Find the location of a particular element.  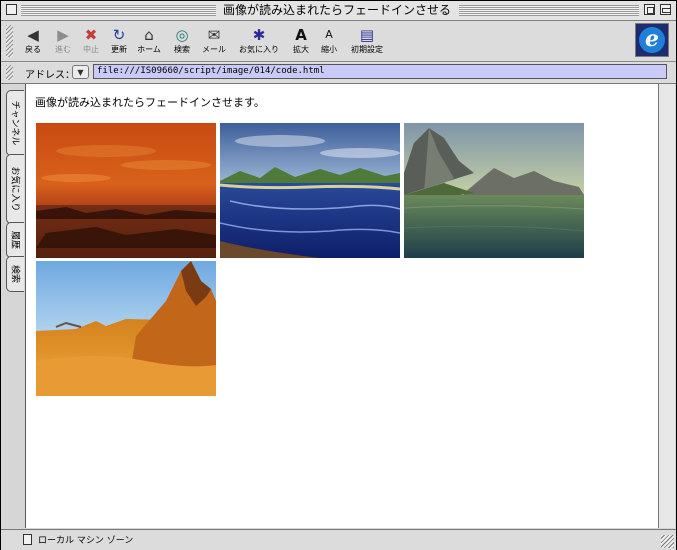

resize-grip is located at coordinates (667, 541).